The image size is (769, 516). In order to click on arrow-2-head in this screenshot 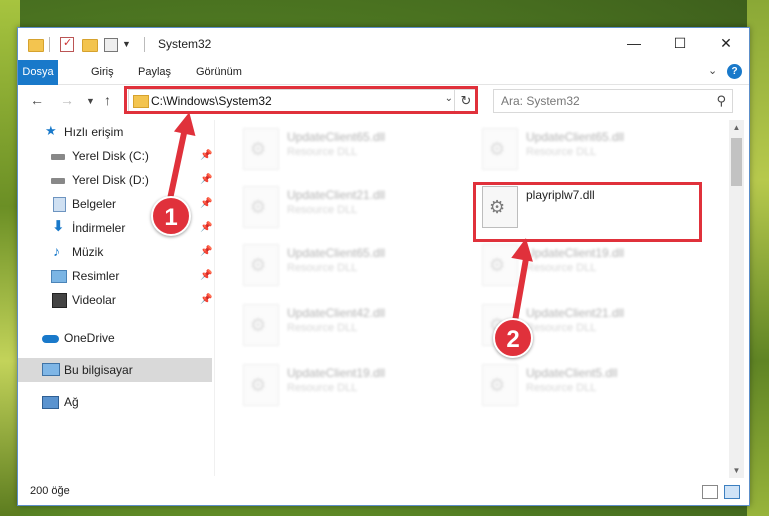, I will do `click(524, 249)`.